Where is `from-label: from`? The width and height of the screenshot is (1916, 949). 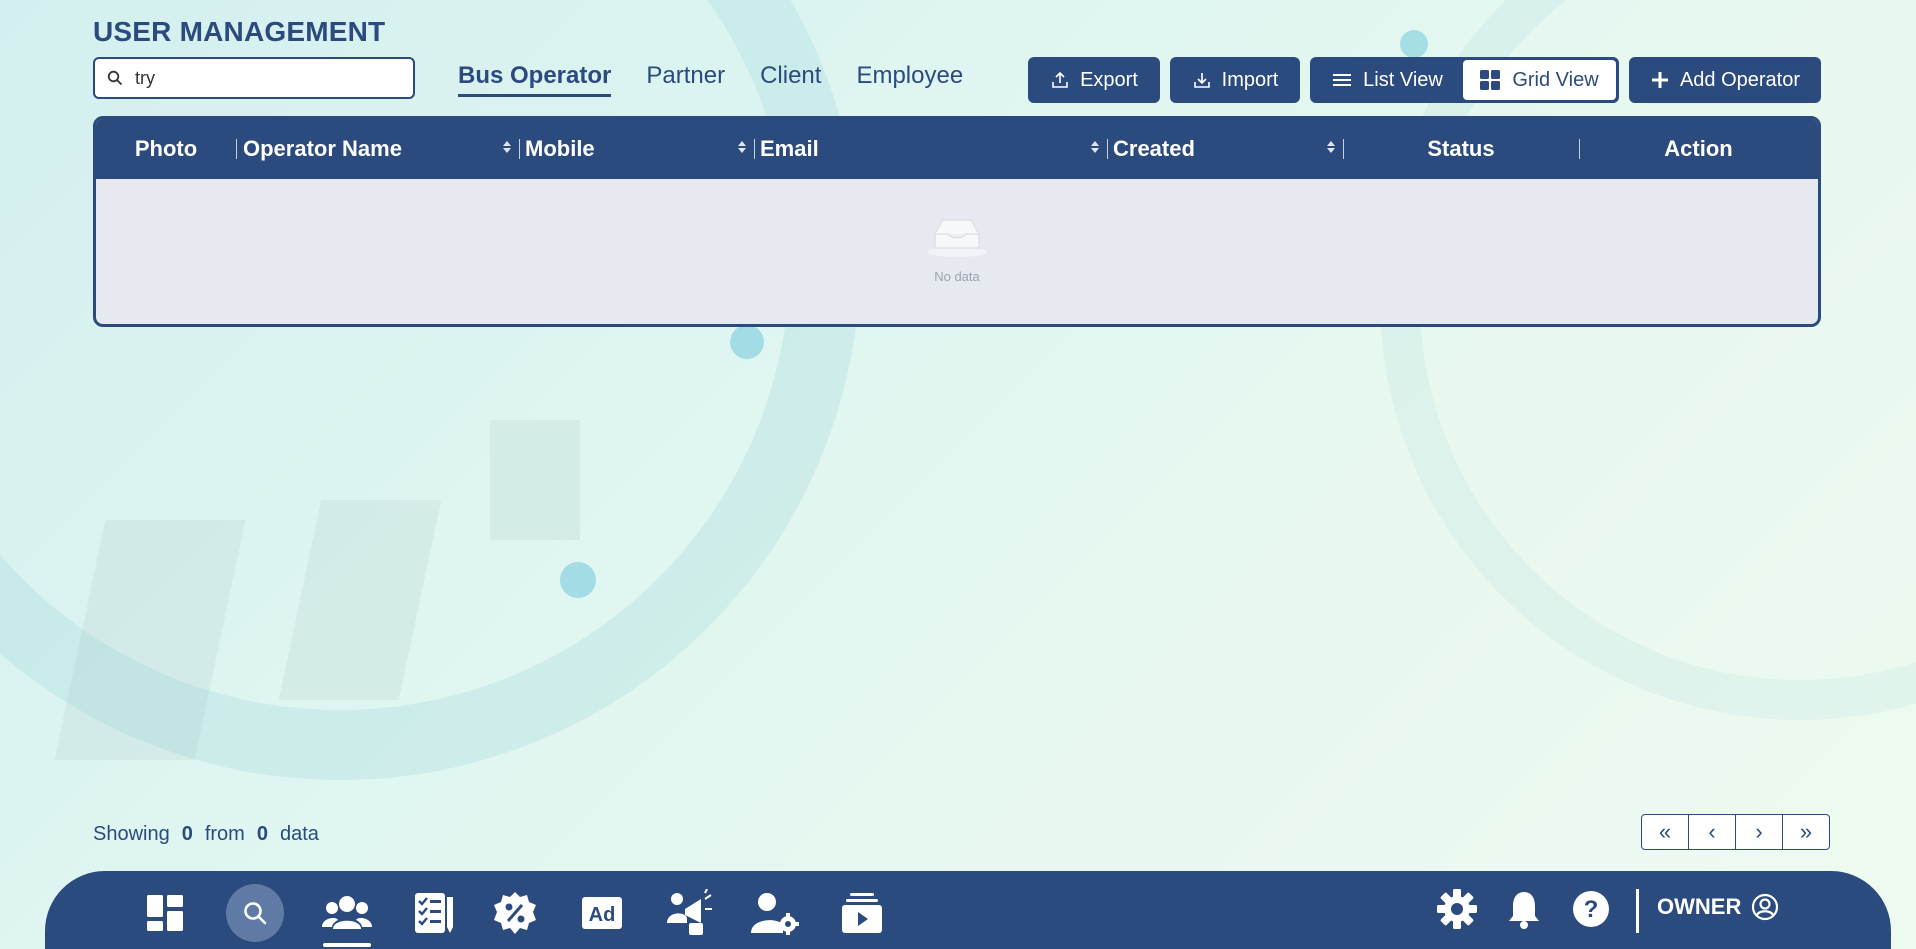 from-label: from is located at coordinates (224, 834).